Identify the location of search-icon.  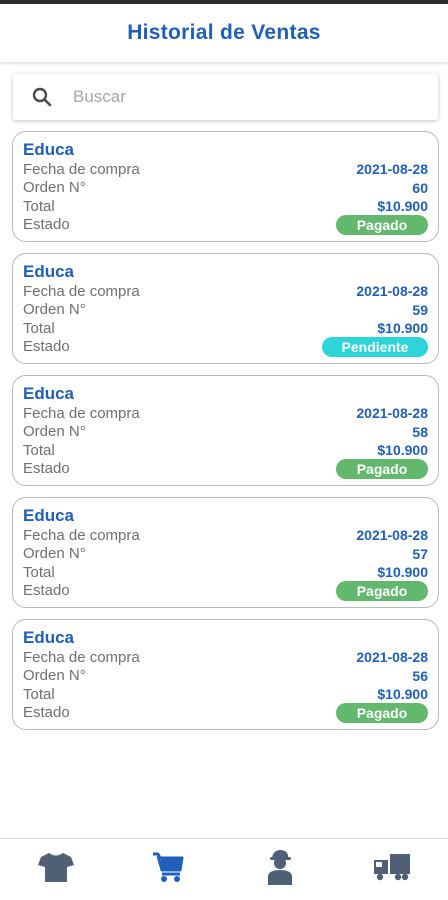
(42, 97).